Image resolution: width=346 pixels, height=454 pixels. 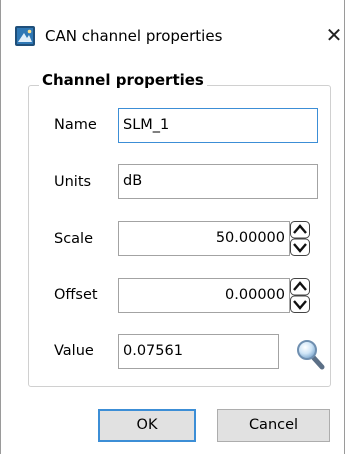 I want to click on window-title: CAN channel properties, so click(x=134, y=36).